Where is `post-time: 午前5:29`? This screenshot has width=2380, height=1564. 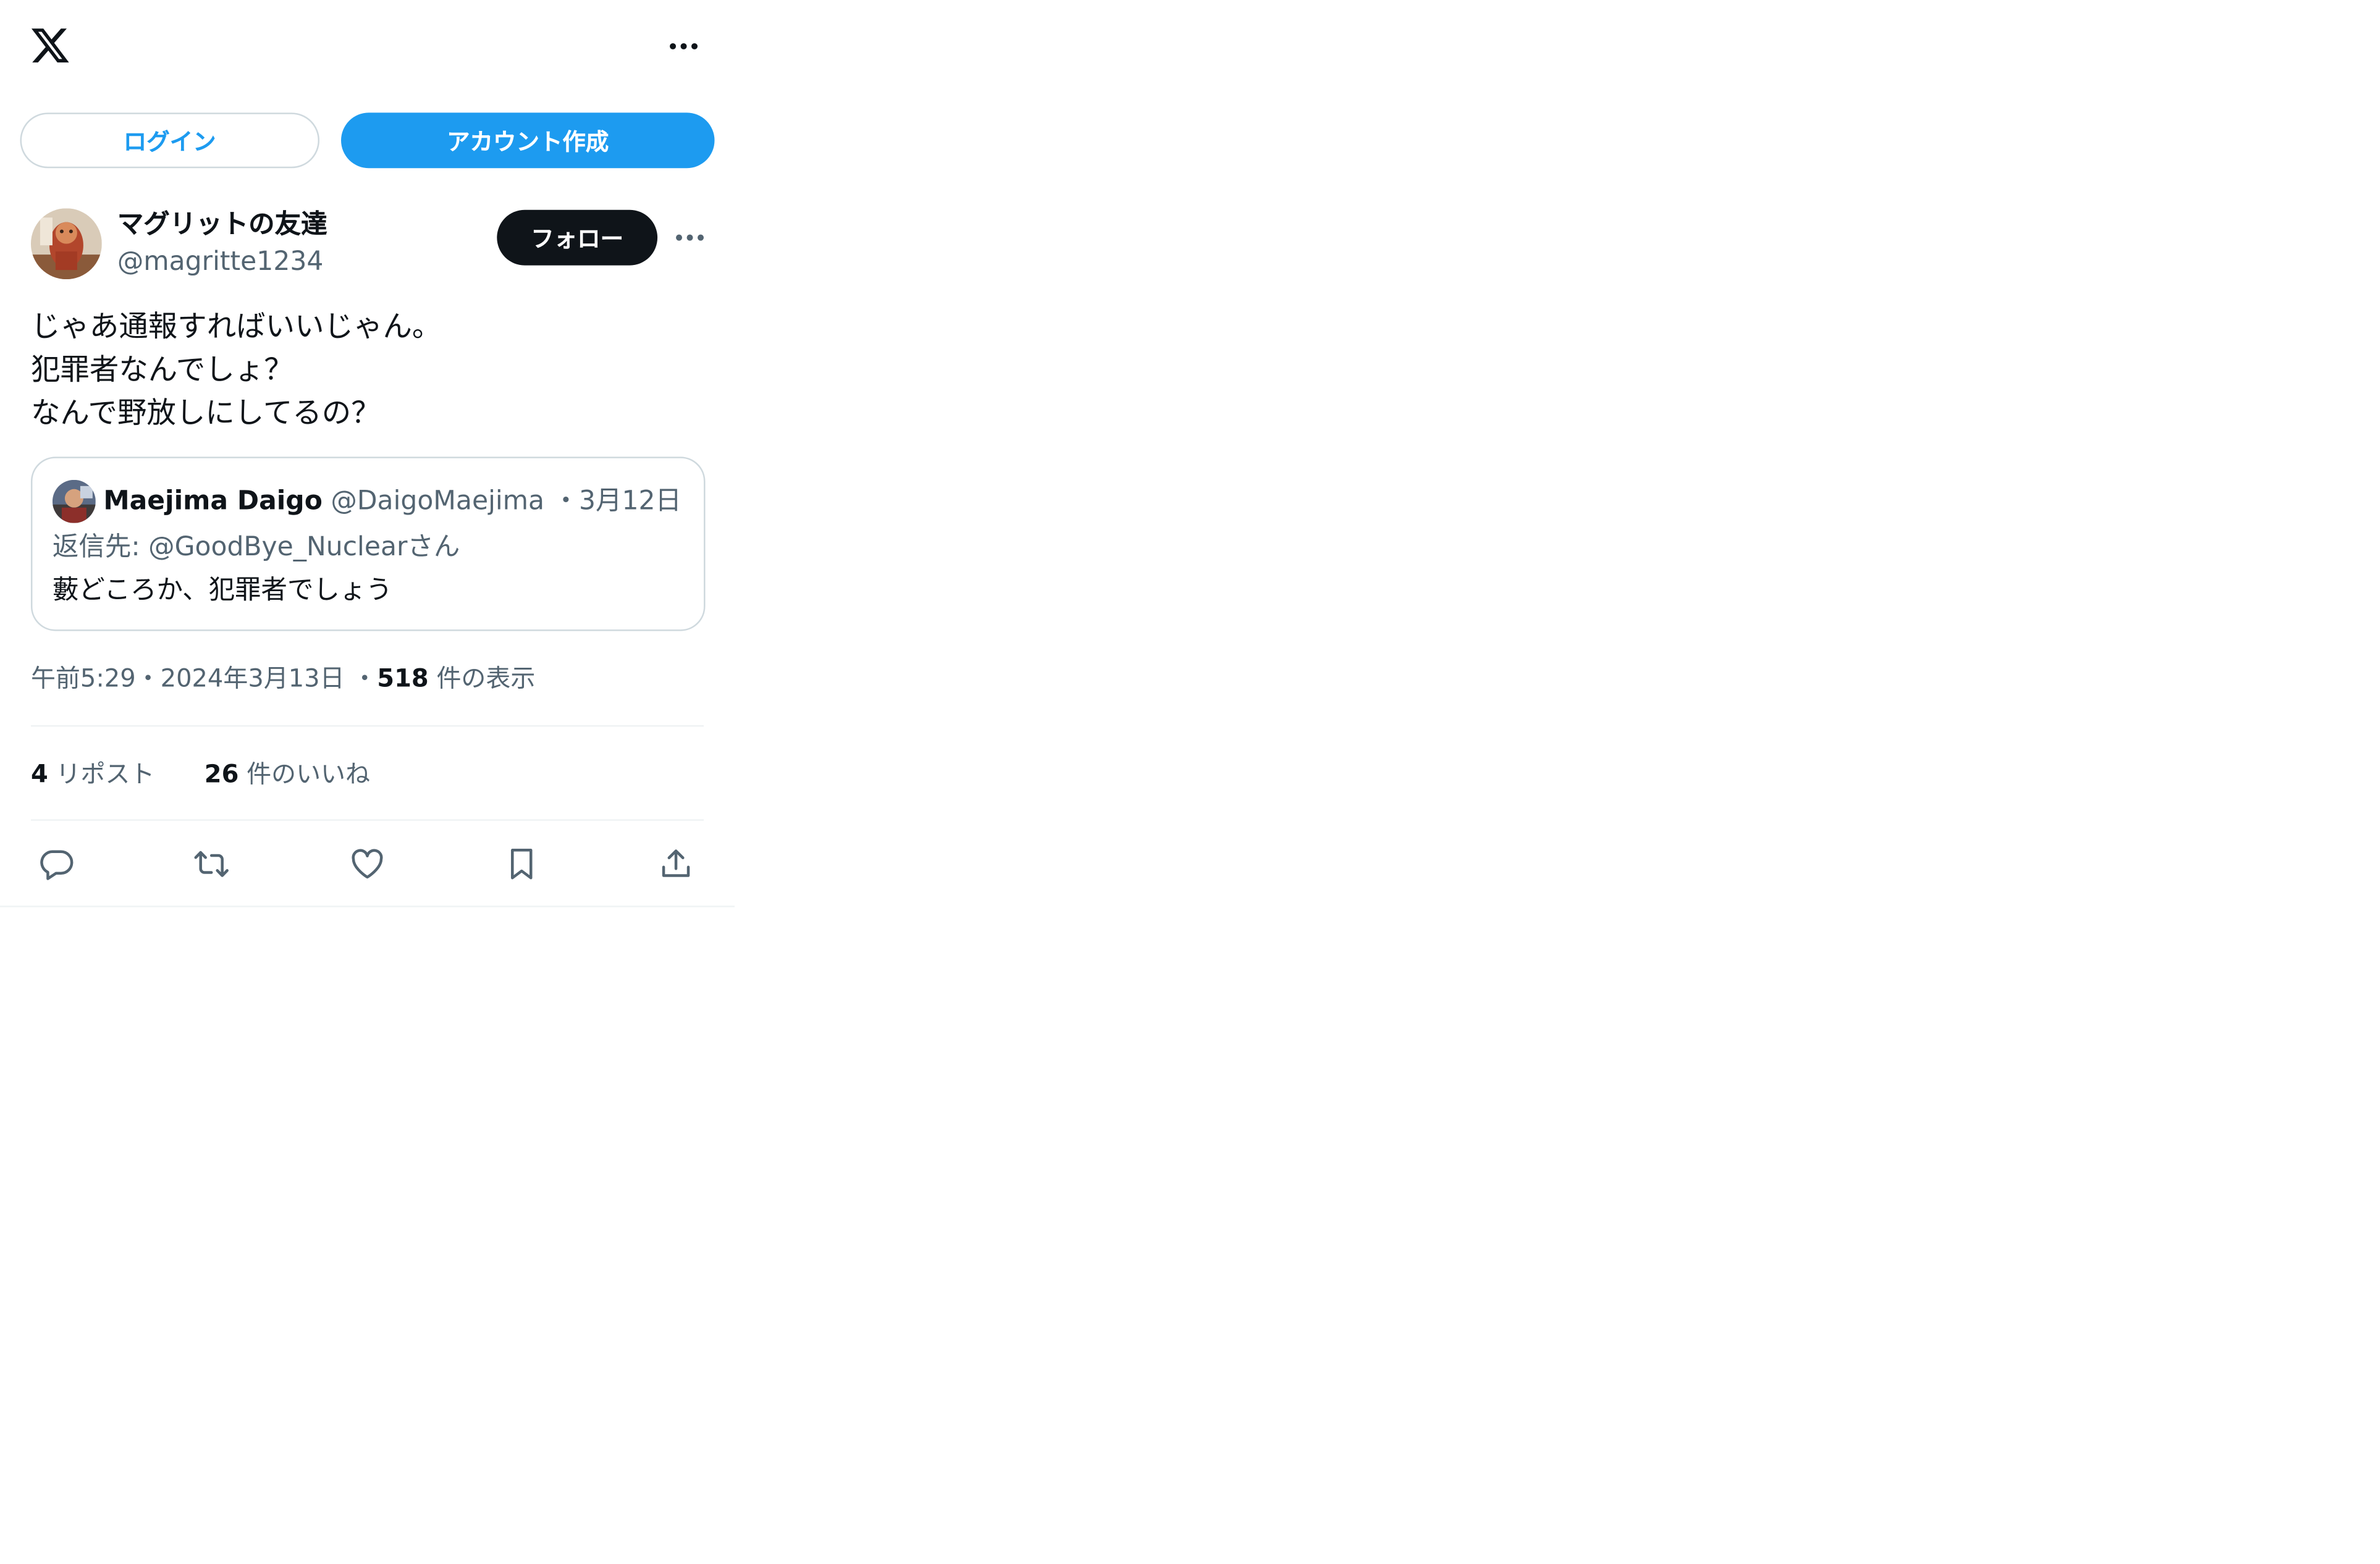
post-time: 午前5:29 is located at coordinates (84, 677).